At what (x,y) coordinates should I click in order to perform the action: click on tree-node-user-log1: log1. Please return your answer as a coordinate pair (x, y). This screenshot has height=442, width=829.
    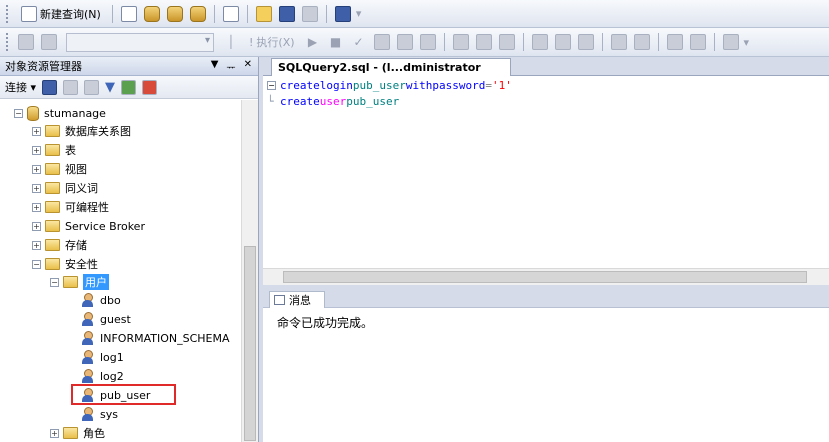
    Looking at the image, I should click on (102, 357).